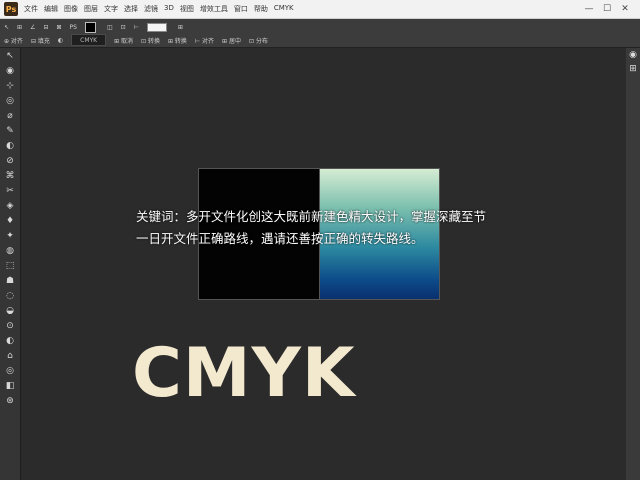  I want to click on options-row-top: ↖ ⊞ ∠ ⊟ ⊠ PS ◫ ⊡ ⊢ ⊞, so click(97, 27).